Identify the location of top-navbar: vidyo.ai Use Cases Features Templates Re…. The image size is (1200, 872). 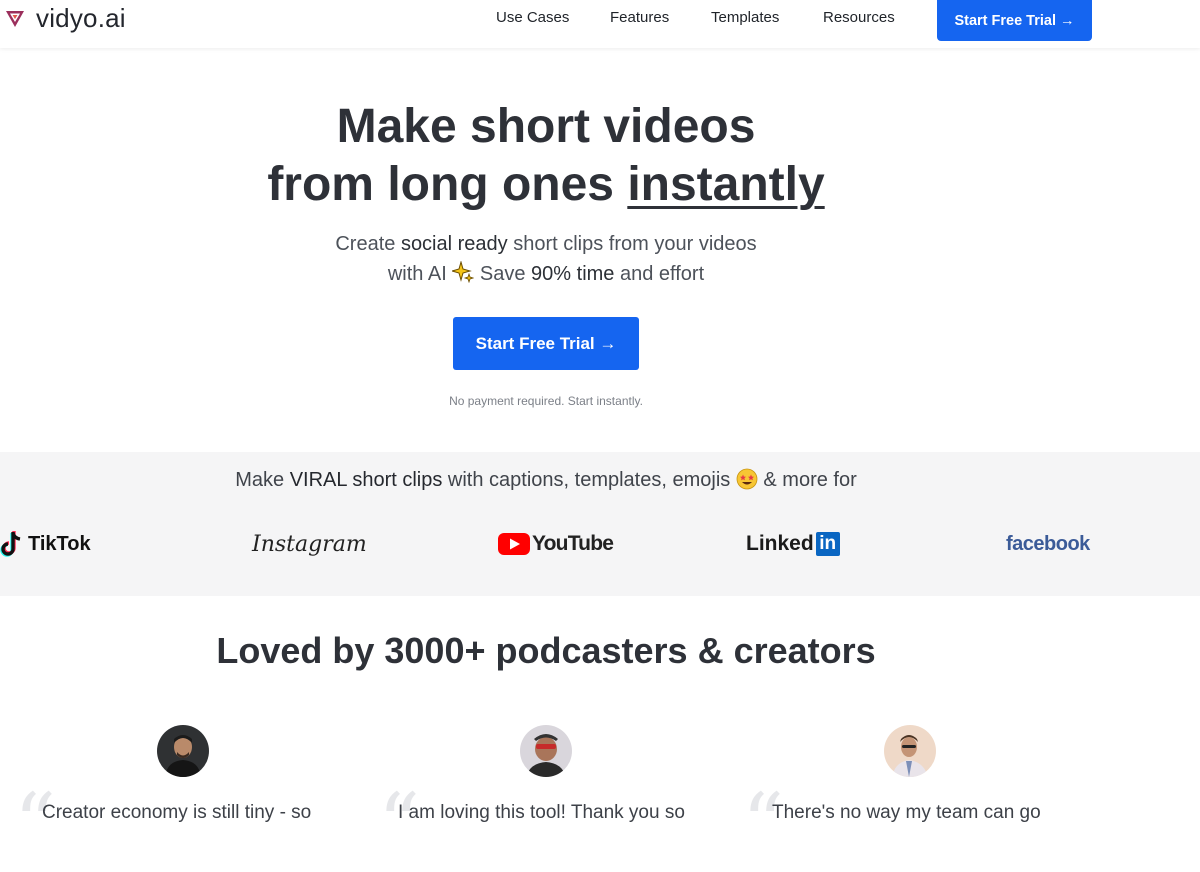
(600, 24).